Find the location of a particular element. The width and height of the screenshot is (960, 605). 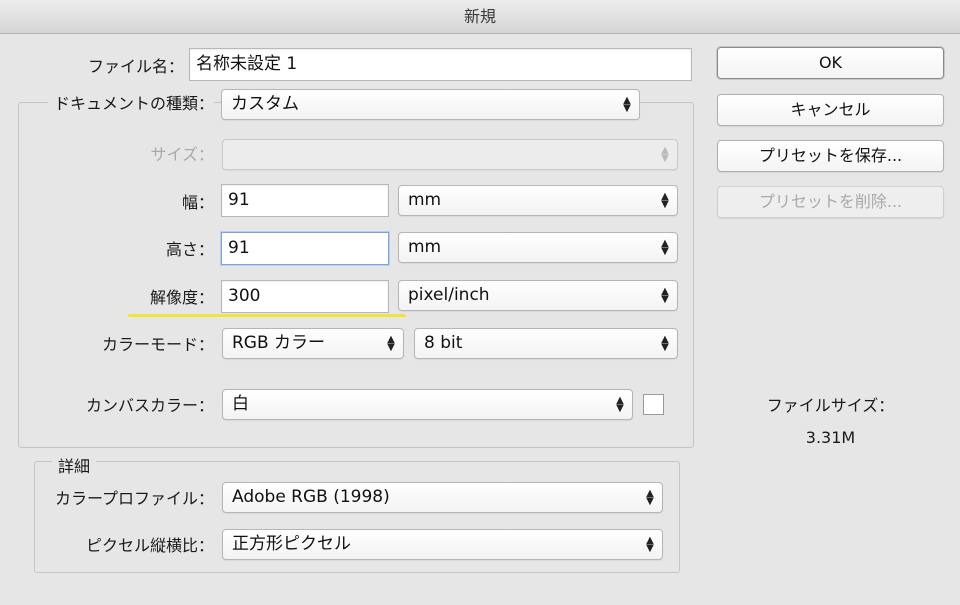

aspect-label: ピクセル縦横比： is located at coordinates (149, 545).